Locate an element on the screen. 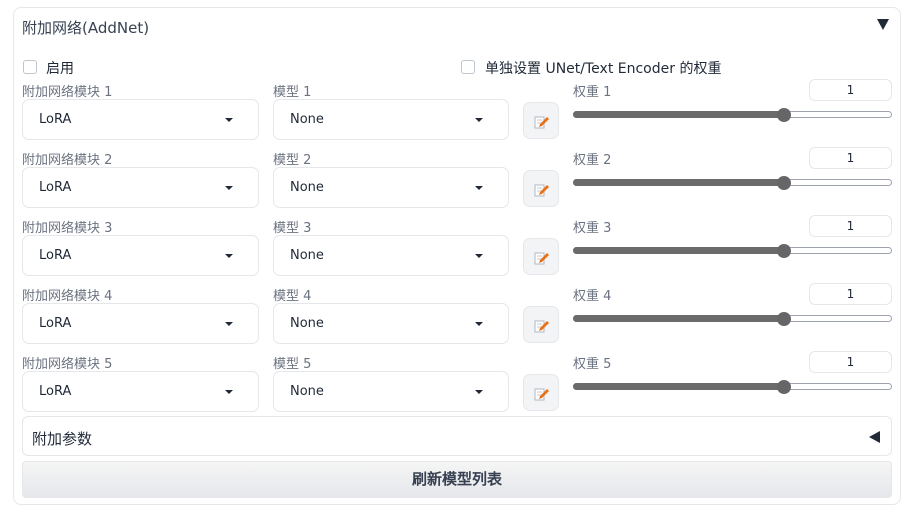  enable-label: 启用 is located at coordinates (60, 69).